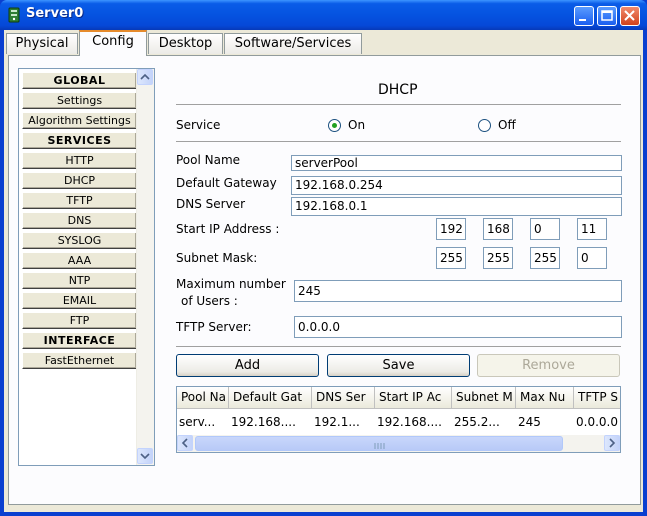  Describe the element at coordinates (545, 398) in the screenshot. I see `column-header: Max Nu` at that location.